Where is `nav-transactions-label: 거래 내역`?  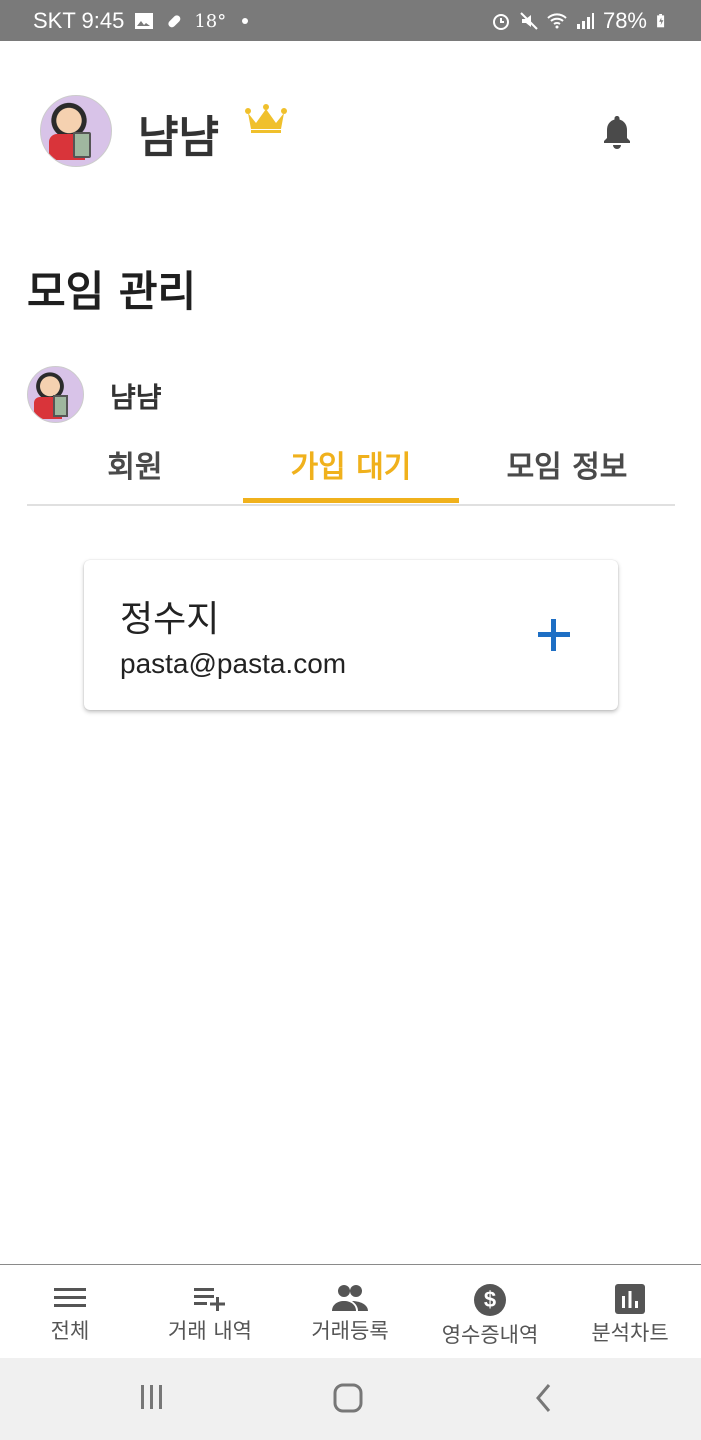
nav-transactions-label: 거래 내역 is located at coordinates (210, 1331).